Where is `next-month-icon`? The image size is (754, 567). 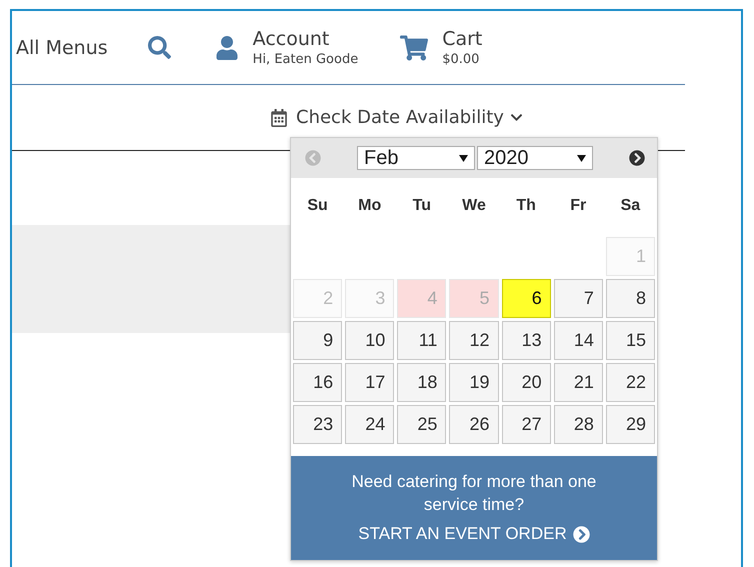
next-month-icon is located at coordinates (637, 158).